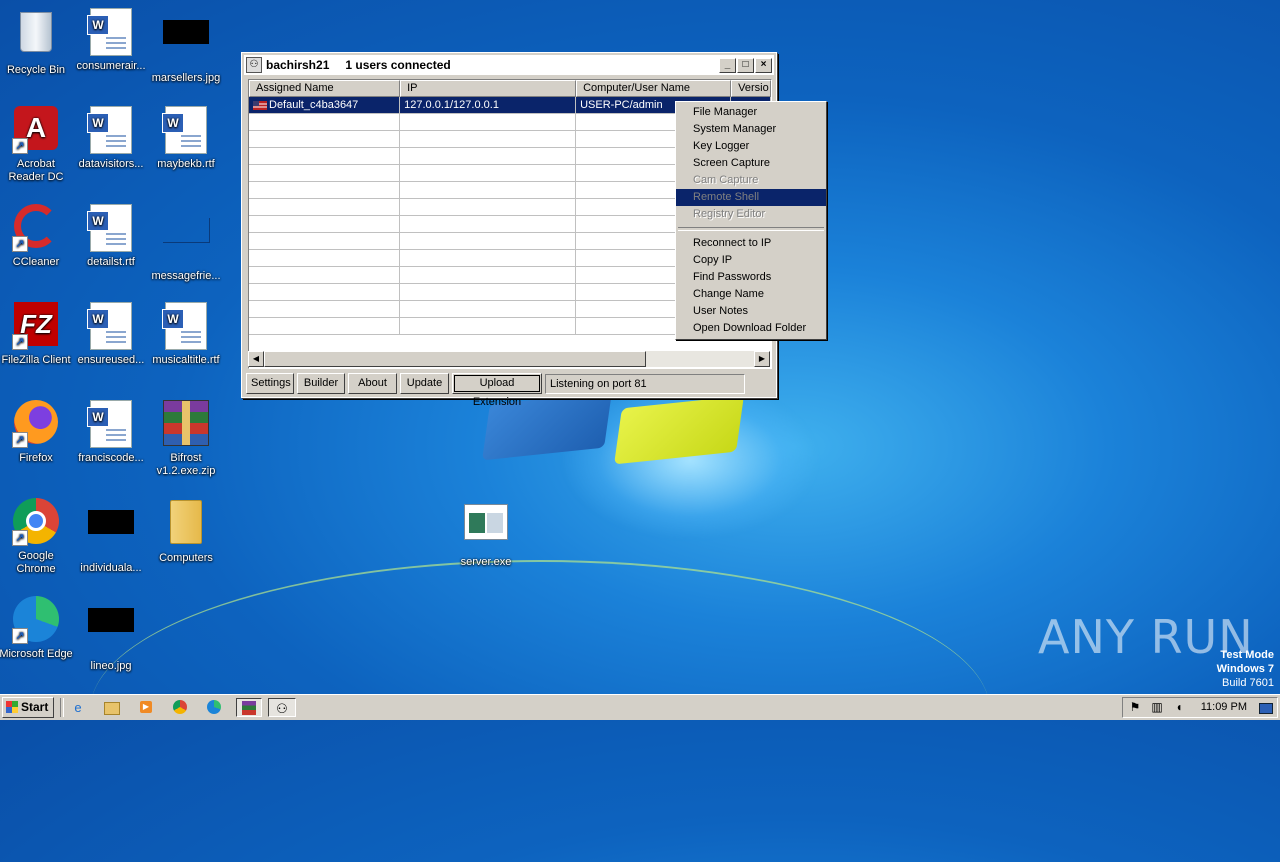  What do you see at coordinates (1224, 707) in the screenshot?
I see `clock: 11:09 PM` at bounding box center [1224, 707].